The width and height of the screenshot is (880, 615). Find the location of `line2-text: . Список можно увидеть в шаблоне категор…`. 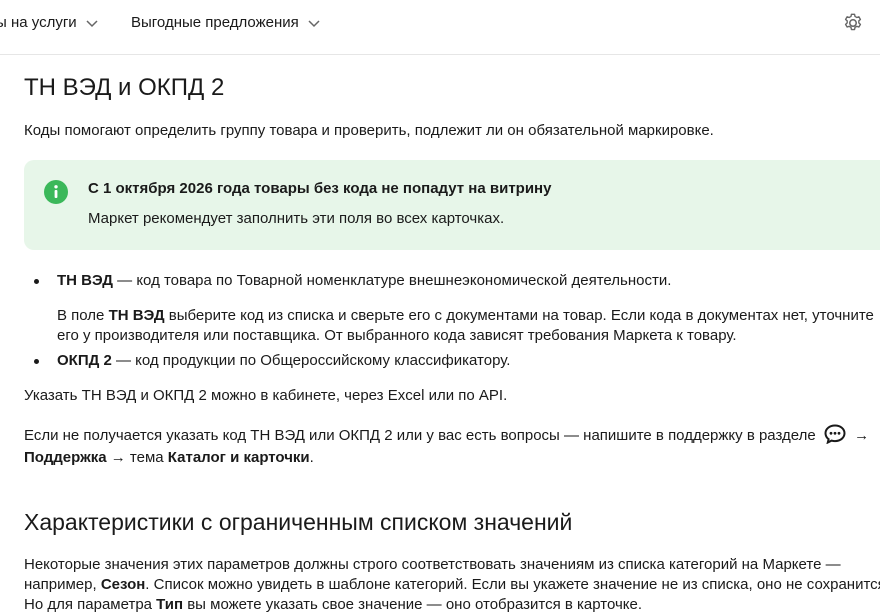

line2-text: . Список можно увидеть в шаблоне категор… is located at coordinates (512, 584).